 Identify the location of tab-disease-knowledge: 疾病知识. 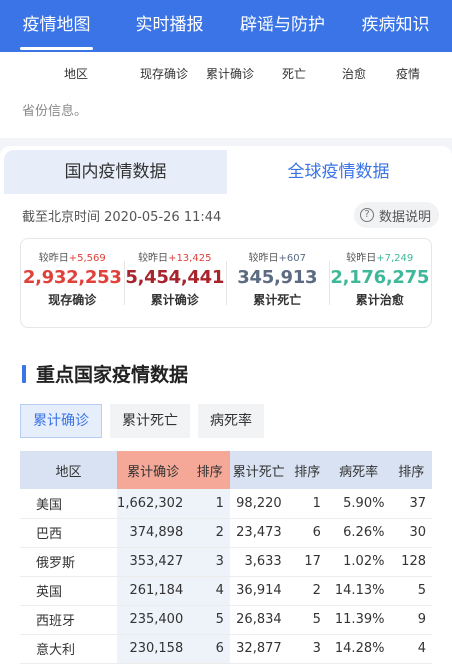
(395, 26).